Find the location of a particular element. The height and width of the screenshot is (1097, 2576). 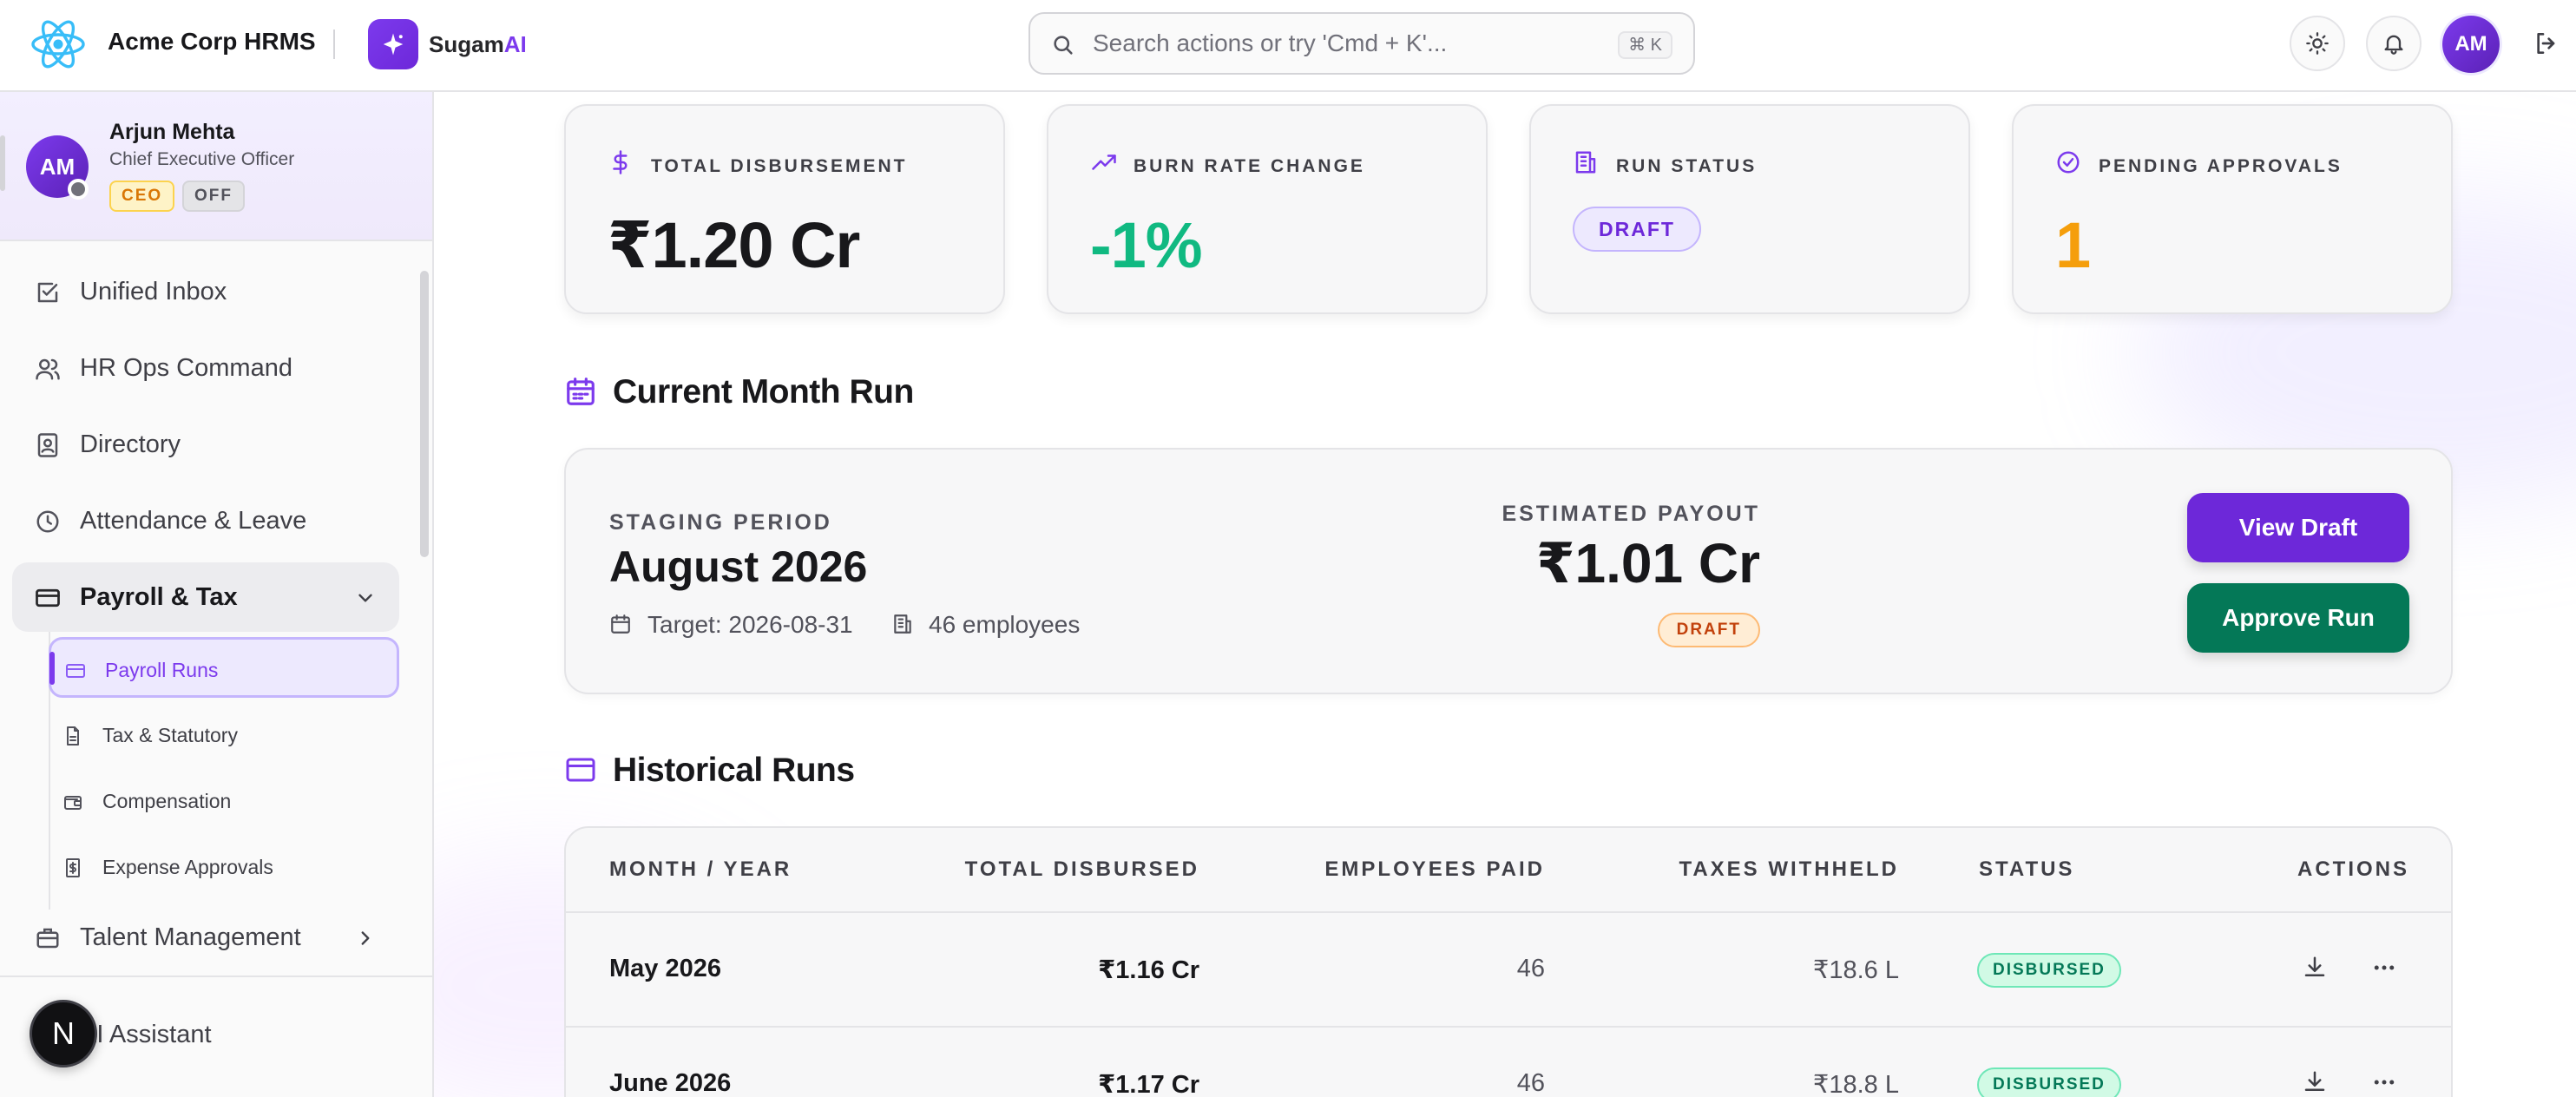

sugam-ai-label: SugamAI is located at coordinates (478, 44).